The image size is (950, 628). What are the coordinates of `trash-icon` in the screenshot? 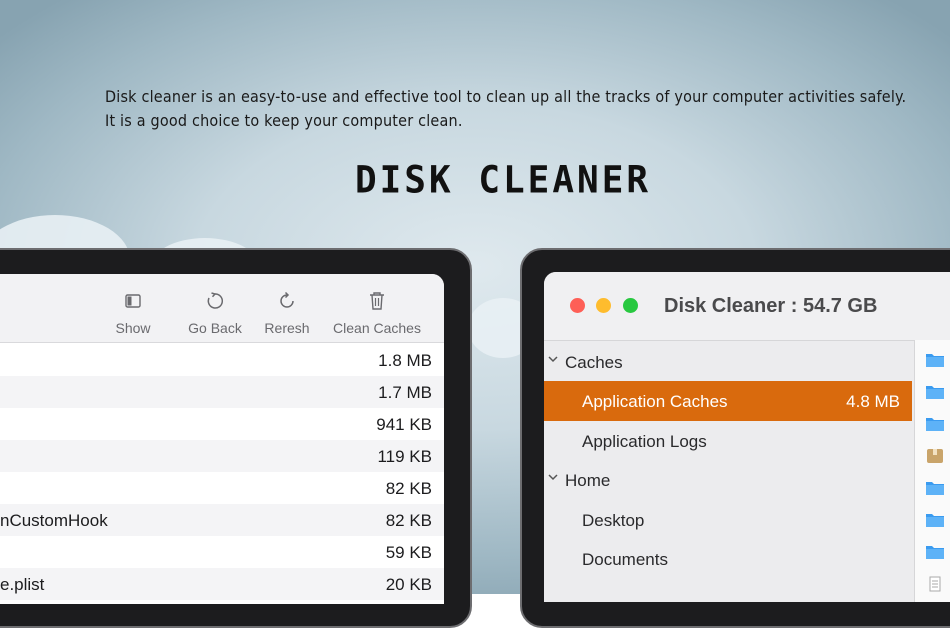 It's located at (377, 301).